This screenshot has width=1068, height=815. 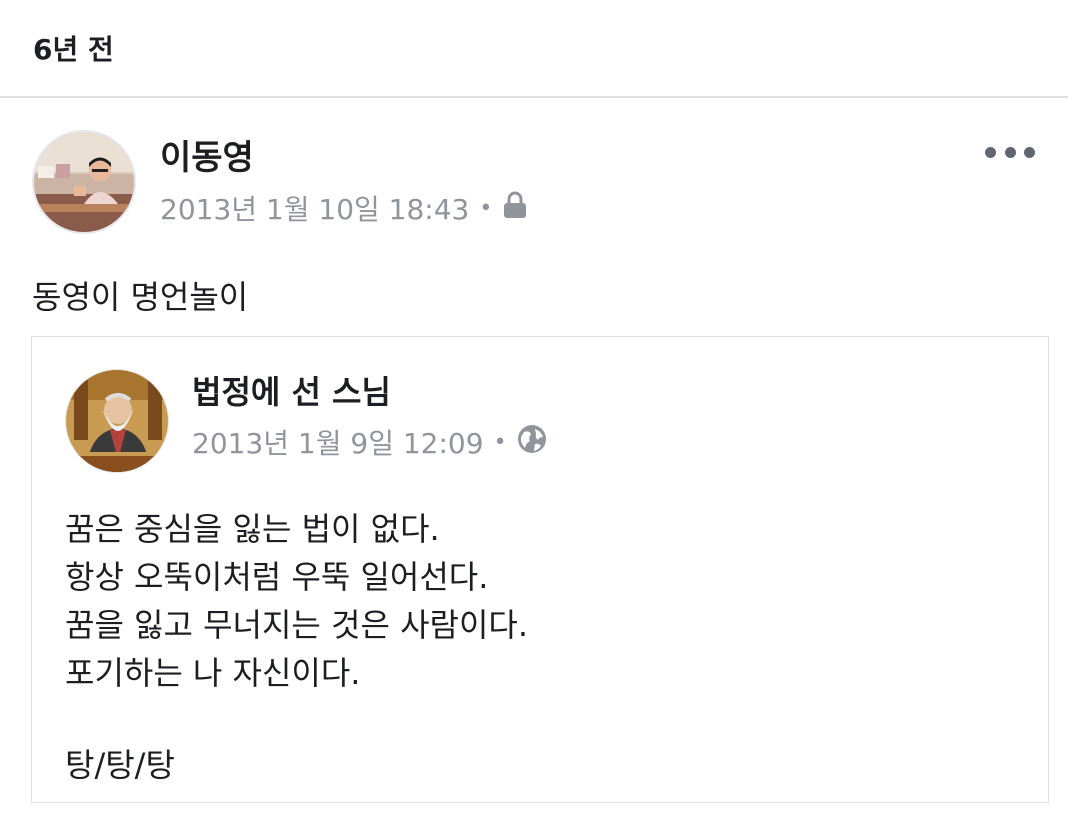 What do you see at coordinates (140, 297) in the screenshot?
I see `post-text: 동영이 명언놀이` at bounding box center [140, 297].